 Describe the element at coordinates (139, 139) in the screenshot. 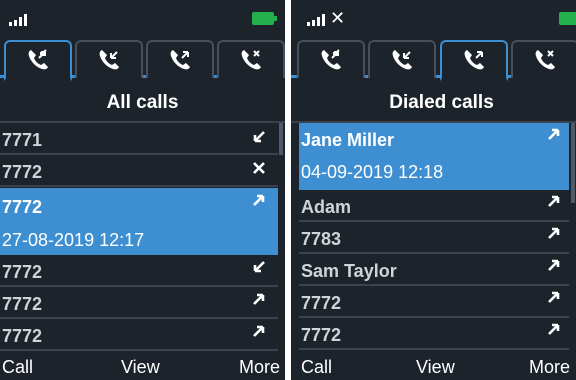

I see `call-row: 7771` at that location.